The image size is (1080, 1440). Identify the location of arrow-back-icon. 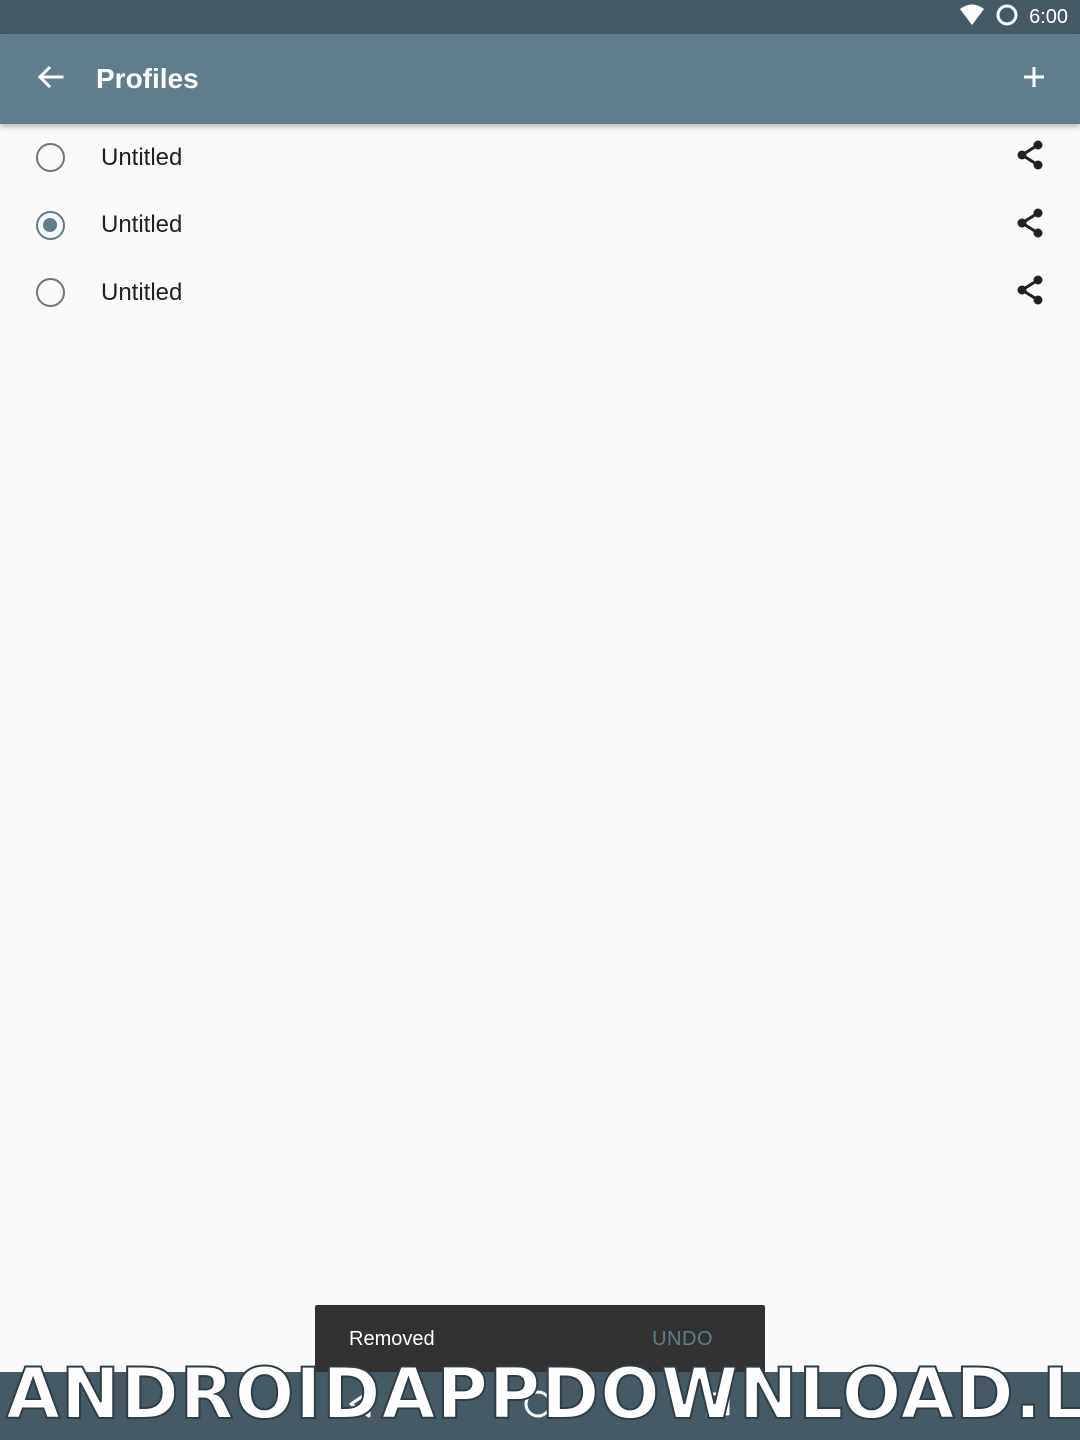
(50, 79).